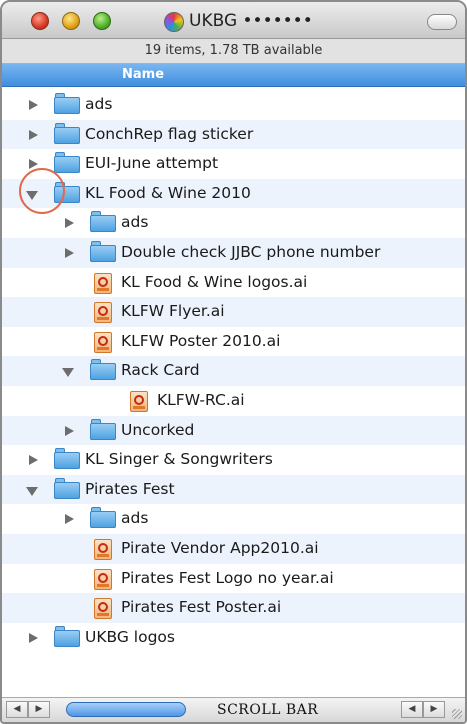  Describe the element at coordinates (251, 251) in the screenshot. I see `item-label: Double check JJBC phone number` at that location.